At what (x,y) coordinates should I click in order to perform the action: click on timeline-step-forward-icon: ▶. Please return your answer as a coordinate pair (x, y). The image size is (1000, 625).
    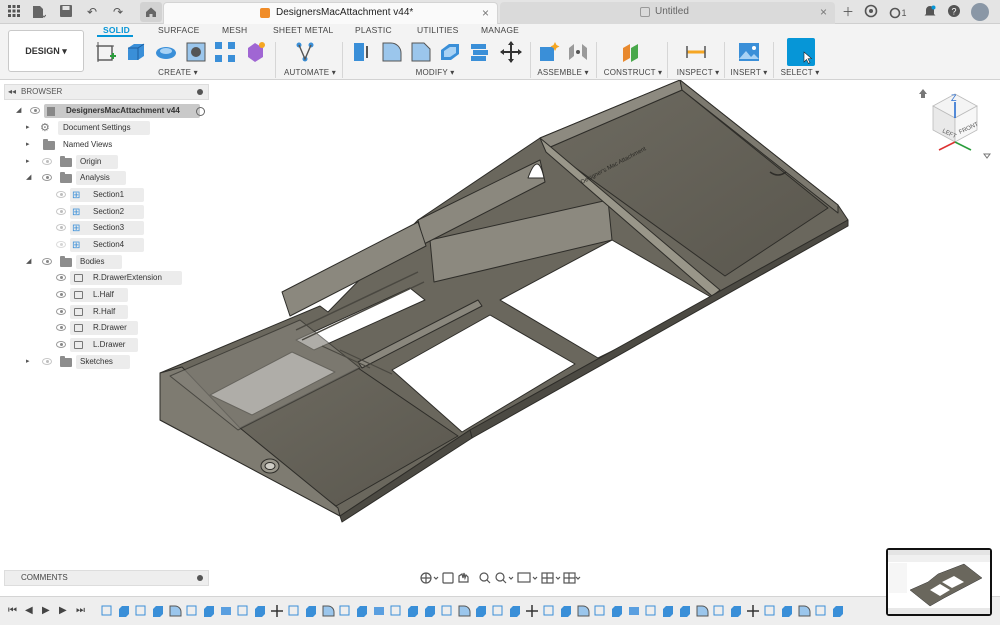
    Looking at the image, I should click on (63, 610).